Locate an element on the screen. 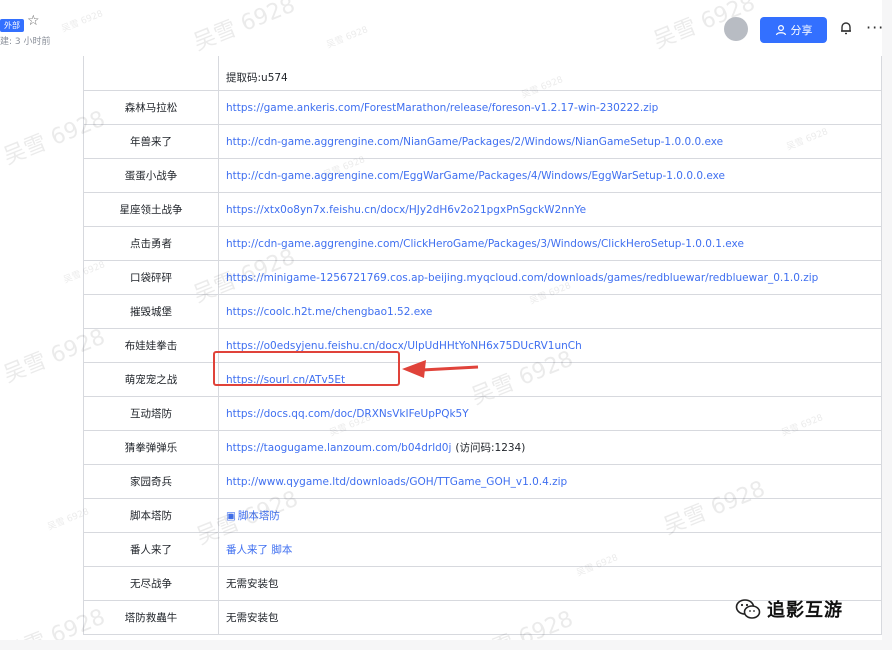 The image size is (892, 650). annotation-arrow-icon is located at coordinates (440, 369).